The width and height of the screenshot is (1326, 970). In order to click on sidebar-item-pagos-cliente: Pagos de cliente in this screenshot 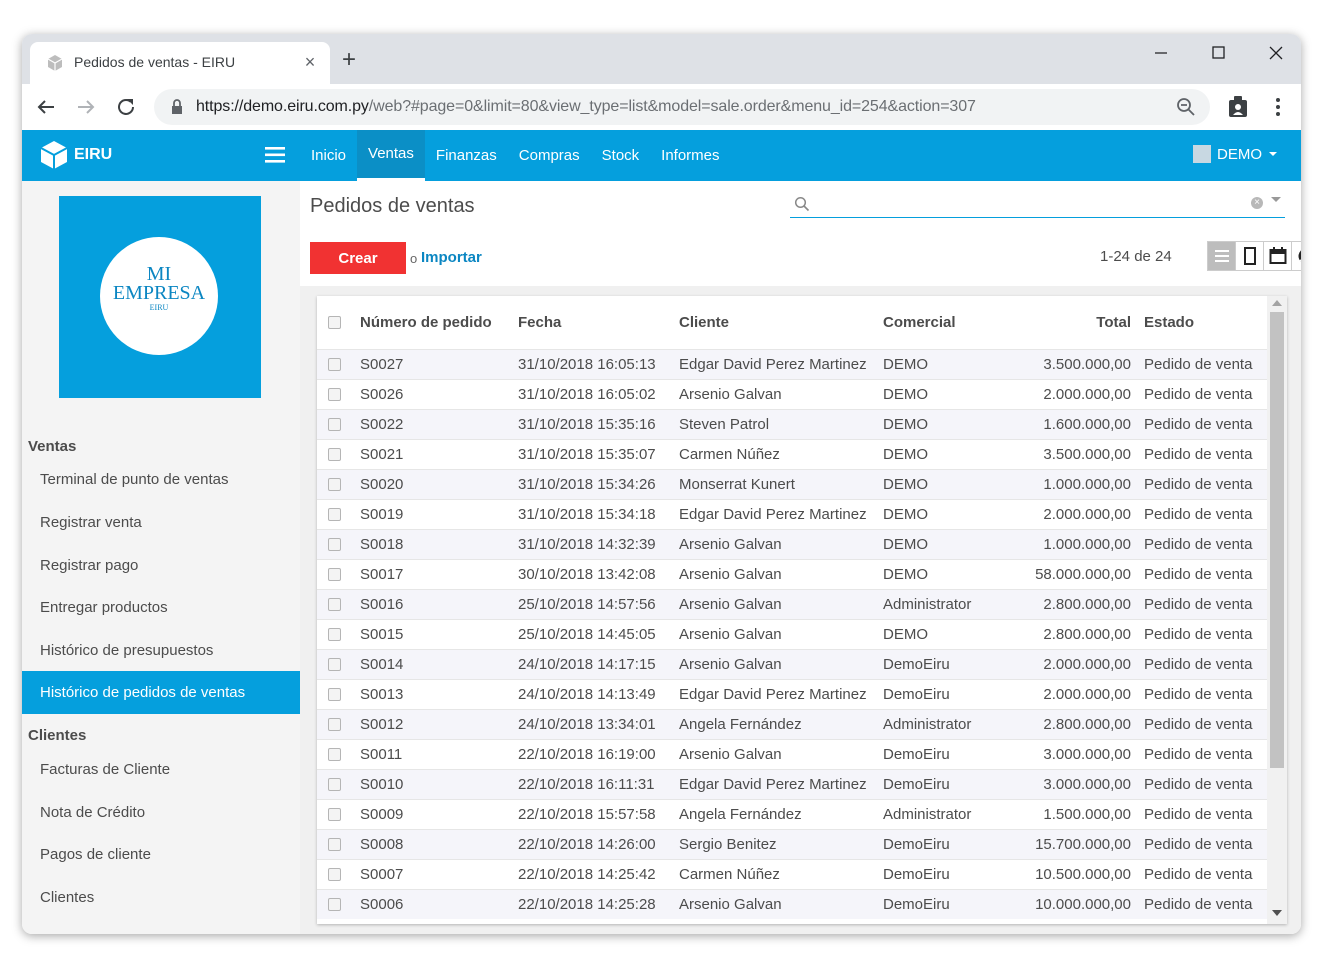, I will do `click(161, 854)`.